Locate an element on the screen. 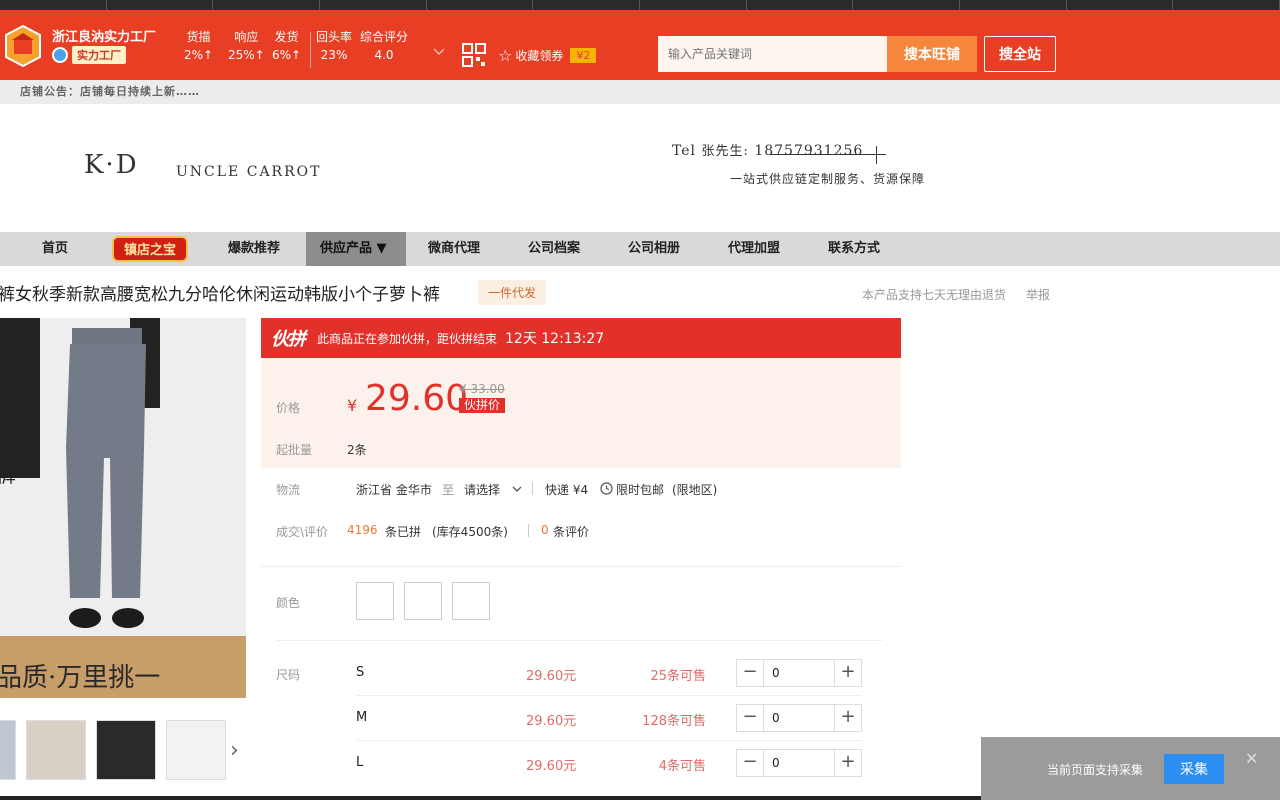  stat-value: 4.0 is located at coordinates (384, 55).